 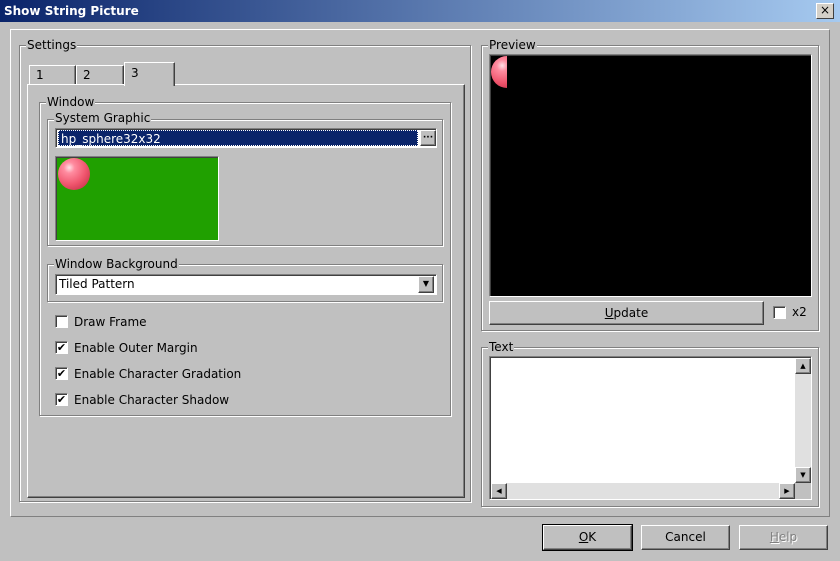 What do you see at coordinates (116, 264) in the screenshot?
I see `window-background-legend: Window Background` at bounding box center [116, 264].